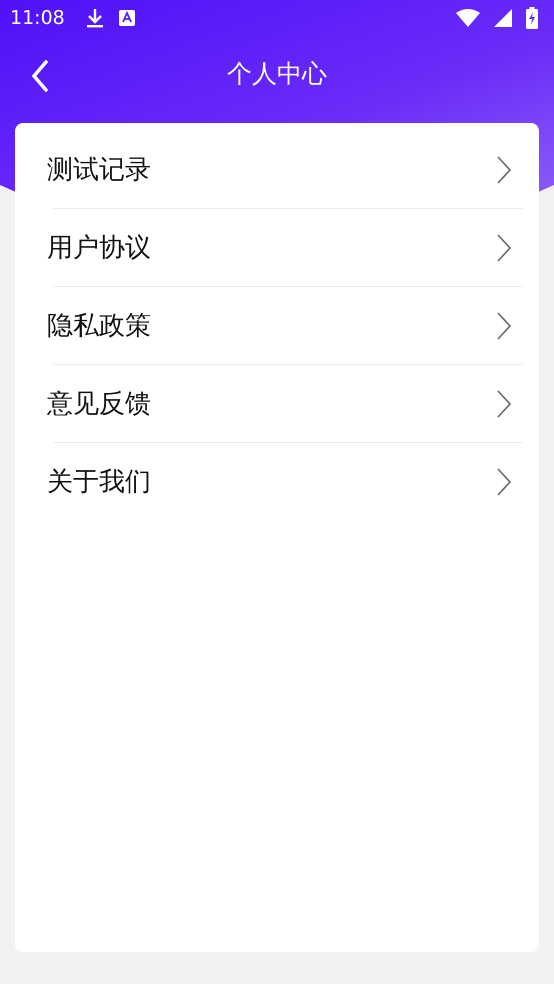 The image size is (554, 984). What do you see at coordinates (277, 74) in the screenshot?
I see `page-title: 个人中心` at bounding box center [277, 74].